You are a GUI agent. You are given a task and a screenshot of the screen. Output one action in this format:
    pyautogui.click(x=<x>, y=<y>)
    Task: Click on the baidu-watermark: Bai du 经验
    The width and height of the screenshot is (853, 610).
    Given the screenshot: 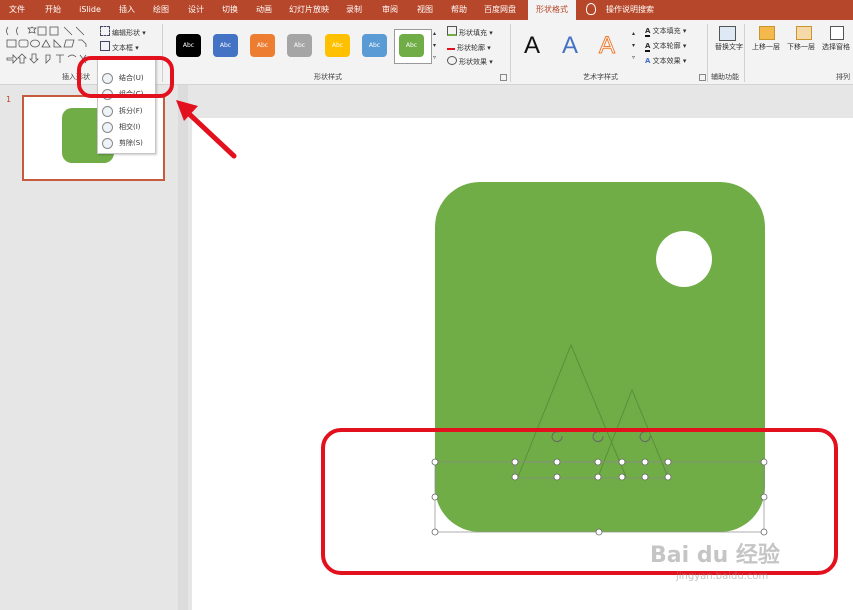 What is the action you would take?
    pyautogui.click(x=715, y=555)
    